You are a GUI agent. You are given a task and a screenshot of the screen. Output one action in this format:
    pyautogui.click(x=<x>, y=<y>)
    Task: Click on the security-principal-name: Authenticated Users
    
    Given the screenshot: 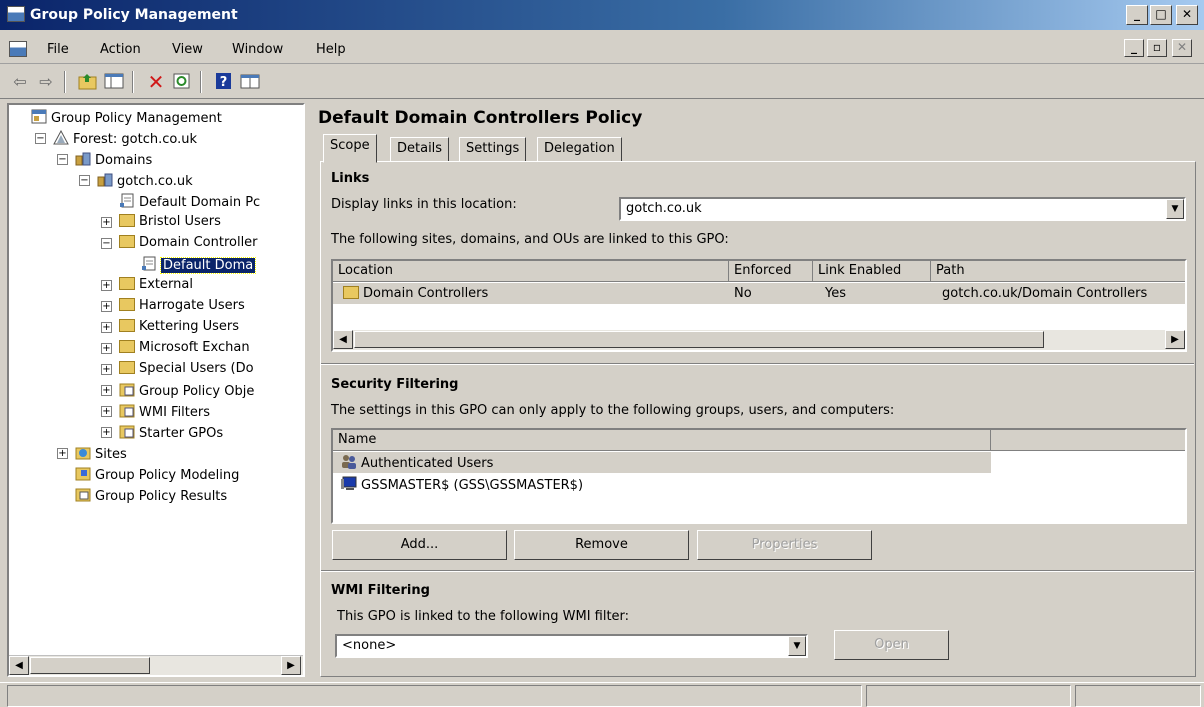 What is the action you would take?
    pyautogui.click(x=427, y=463)
    